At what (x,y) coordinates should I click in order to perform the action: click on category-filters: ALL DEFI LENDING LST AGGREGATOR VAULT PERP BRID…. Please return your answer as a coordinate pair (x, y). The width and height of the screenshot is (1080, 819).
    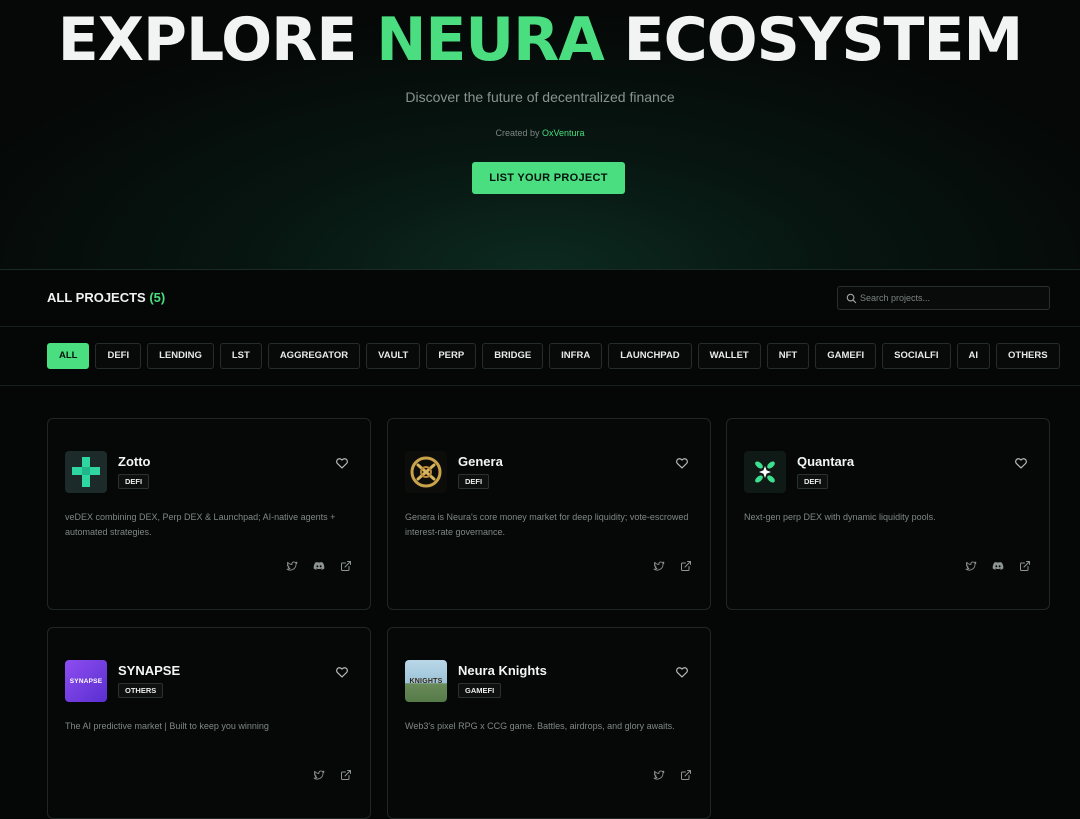
    Looking at the image, I should click on (540, 356).